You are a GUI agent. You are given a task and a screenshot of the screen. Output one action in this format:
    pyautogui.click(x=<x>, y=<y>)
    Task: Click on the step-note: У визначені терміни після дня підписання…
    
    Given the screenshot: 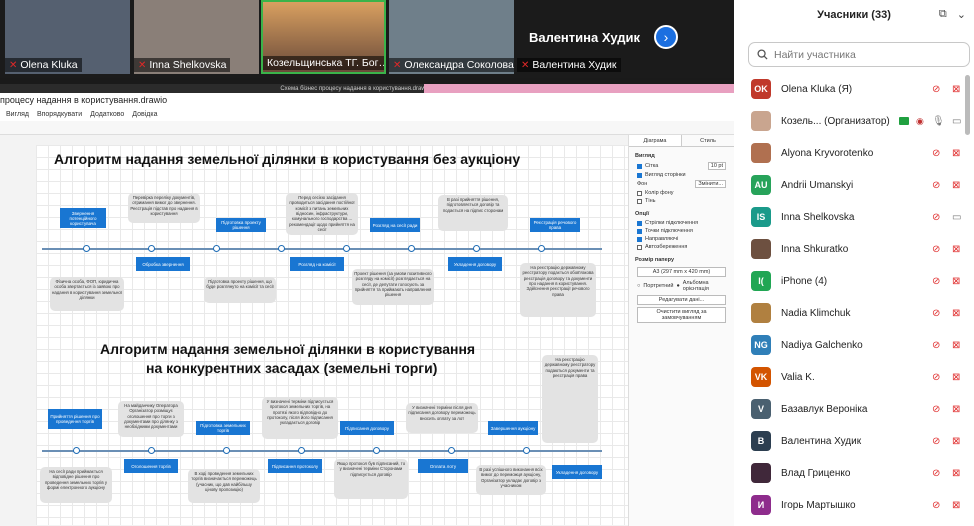 What is the action you would take?
    pyautogui.click(x=442, y=418)
    